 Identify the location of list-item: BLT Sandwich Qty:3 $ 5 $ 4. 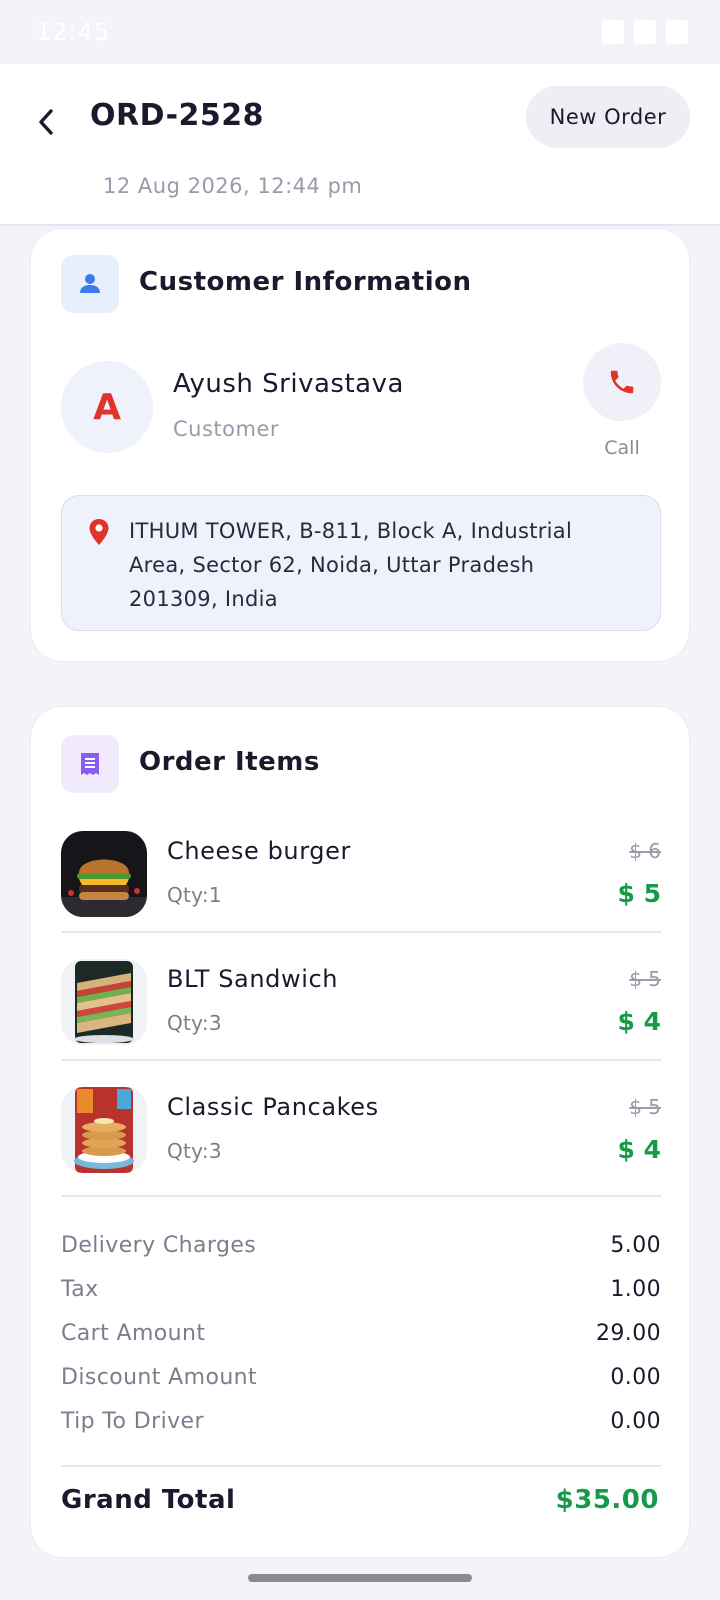
(361, 1009).